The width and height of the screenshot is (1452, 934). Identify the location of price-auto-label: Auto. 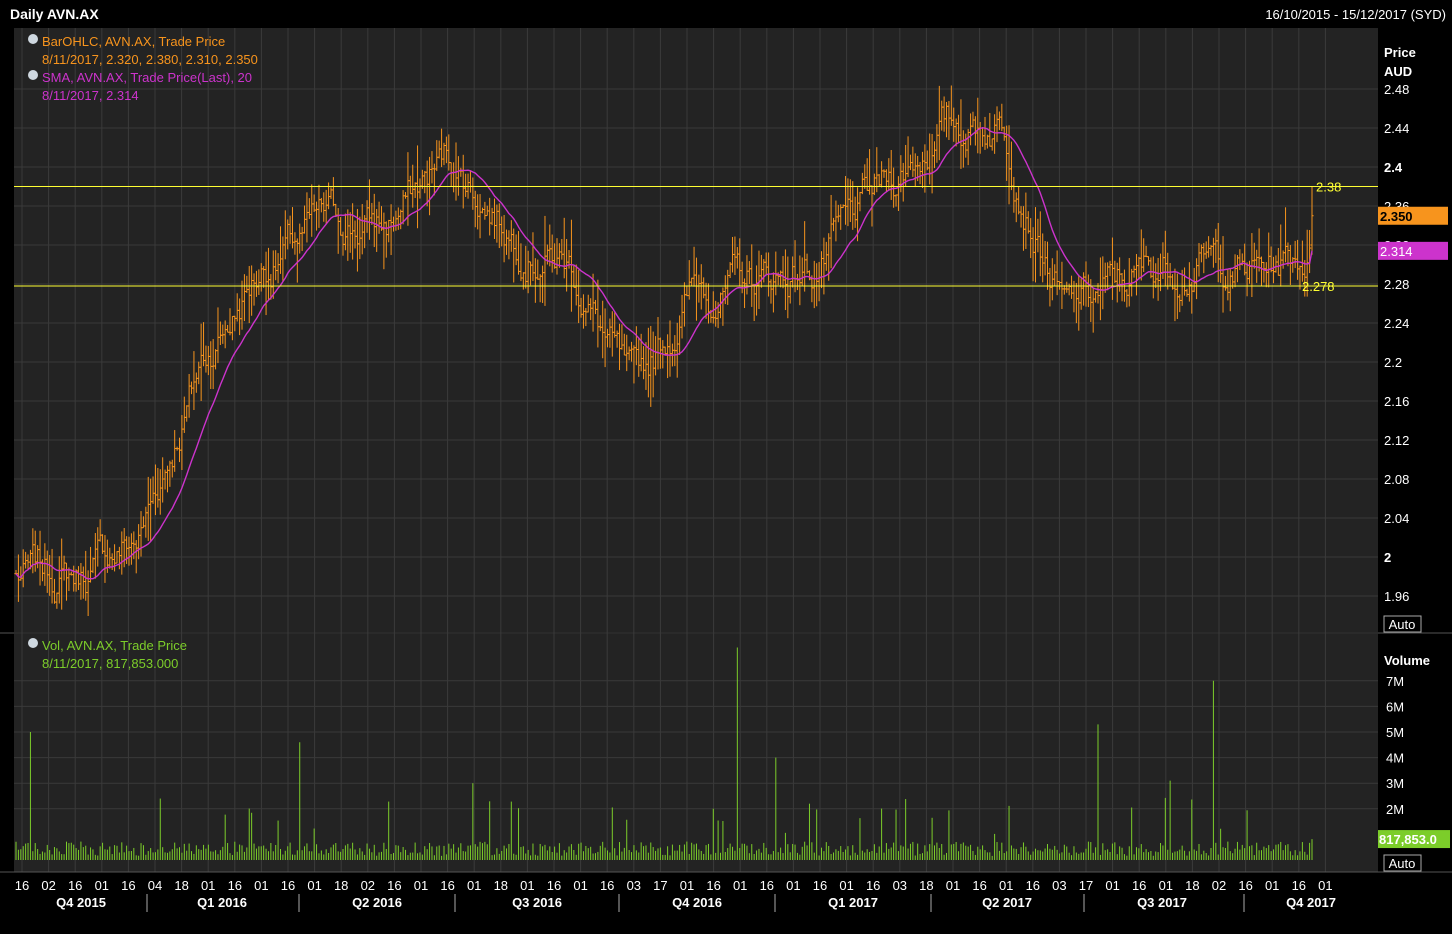
(1402, 624).